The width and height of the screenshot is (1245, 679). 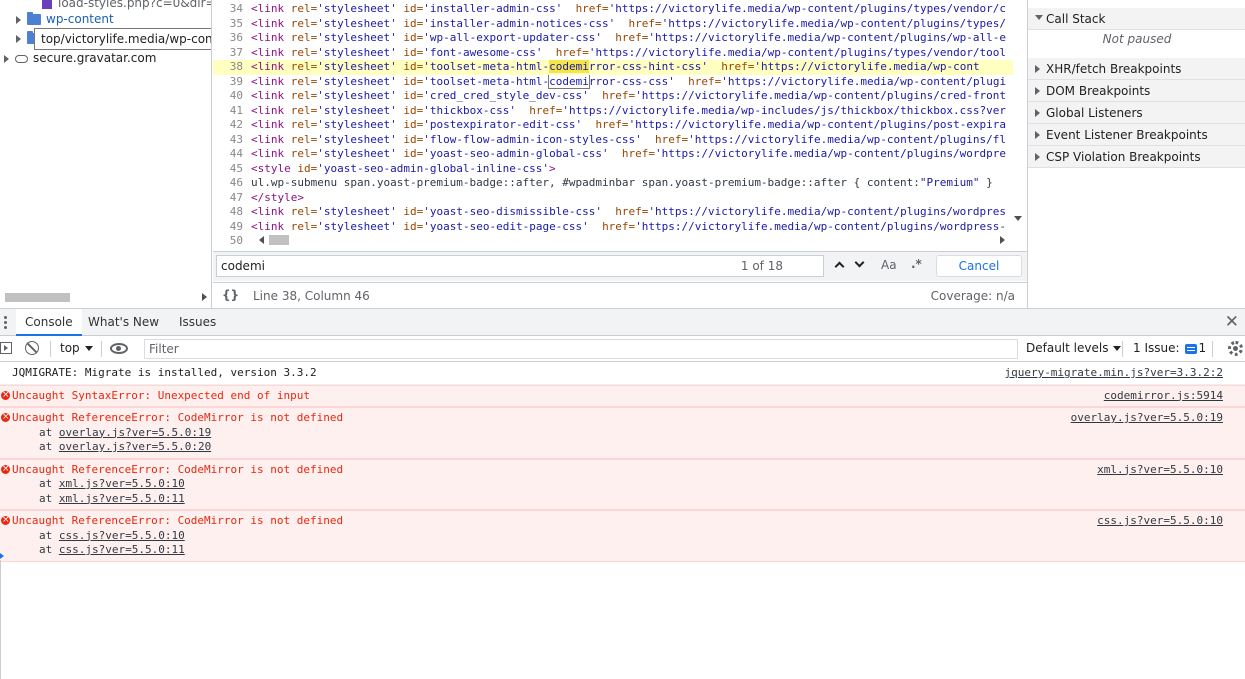 What do you see at coordinates (34, 18) in the screenshot?
I see `folder-icon` at bounding box center [34, 18].